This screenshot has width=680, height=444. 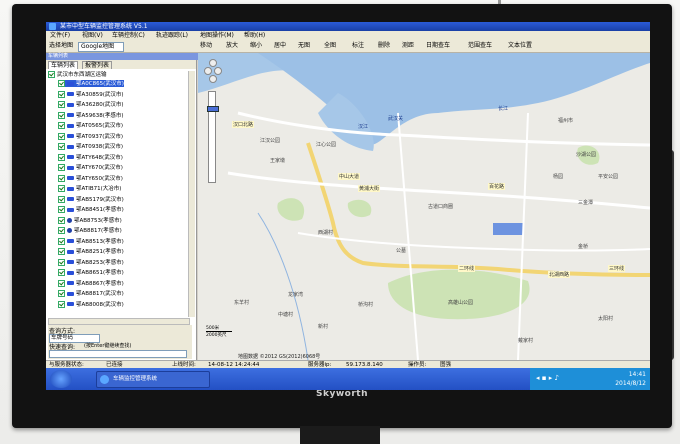 What do you see at coordinates (232, 46) in the screenshot?
I see `tool-zoom-in: 放大` at bounding box center [232, 46].